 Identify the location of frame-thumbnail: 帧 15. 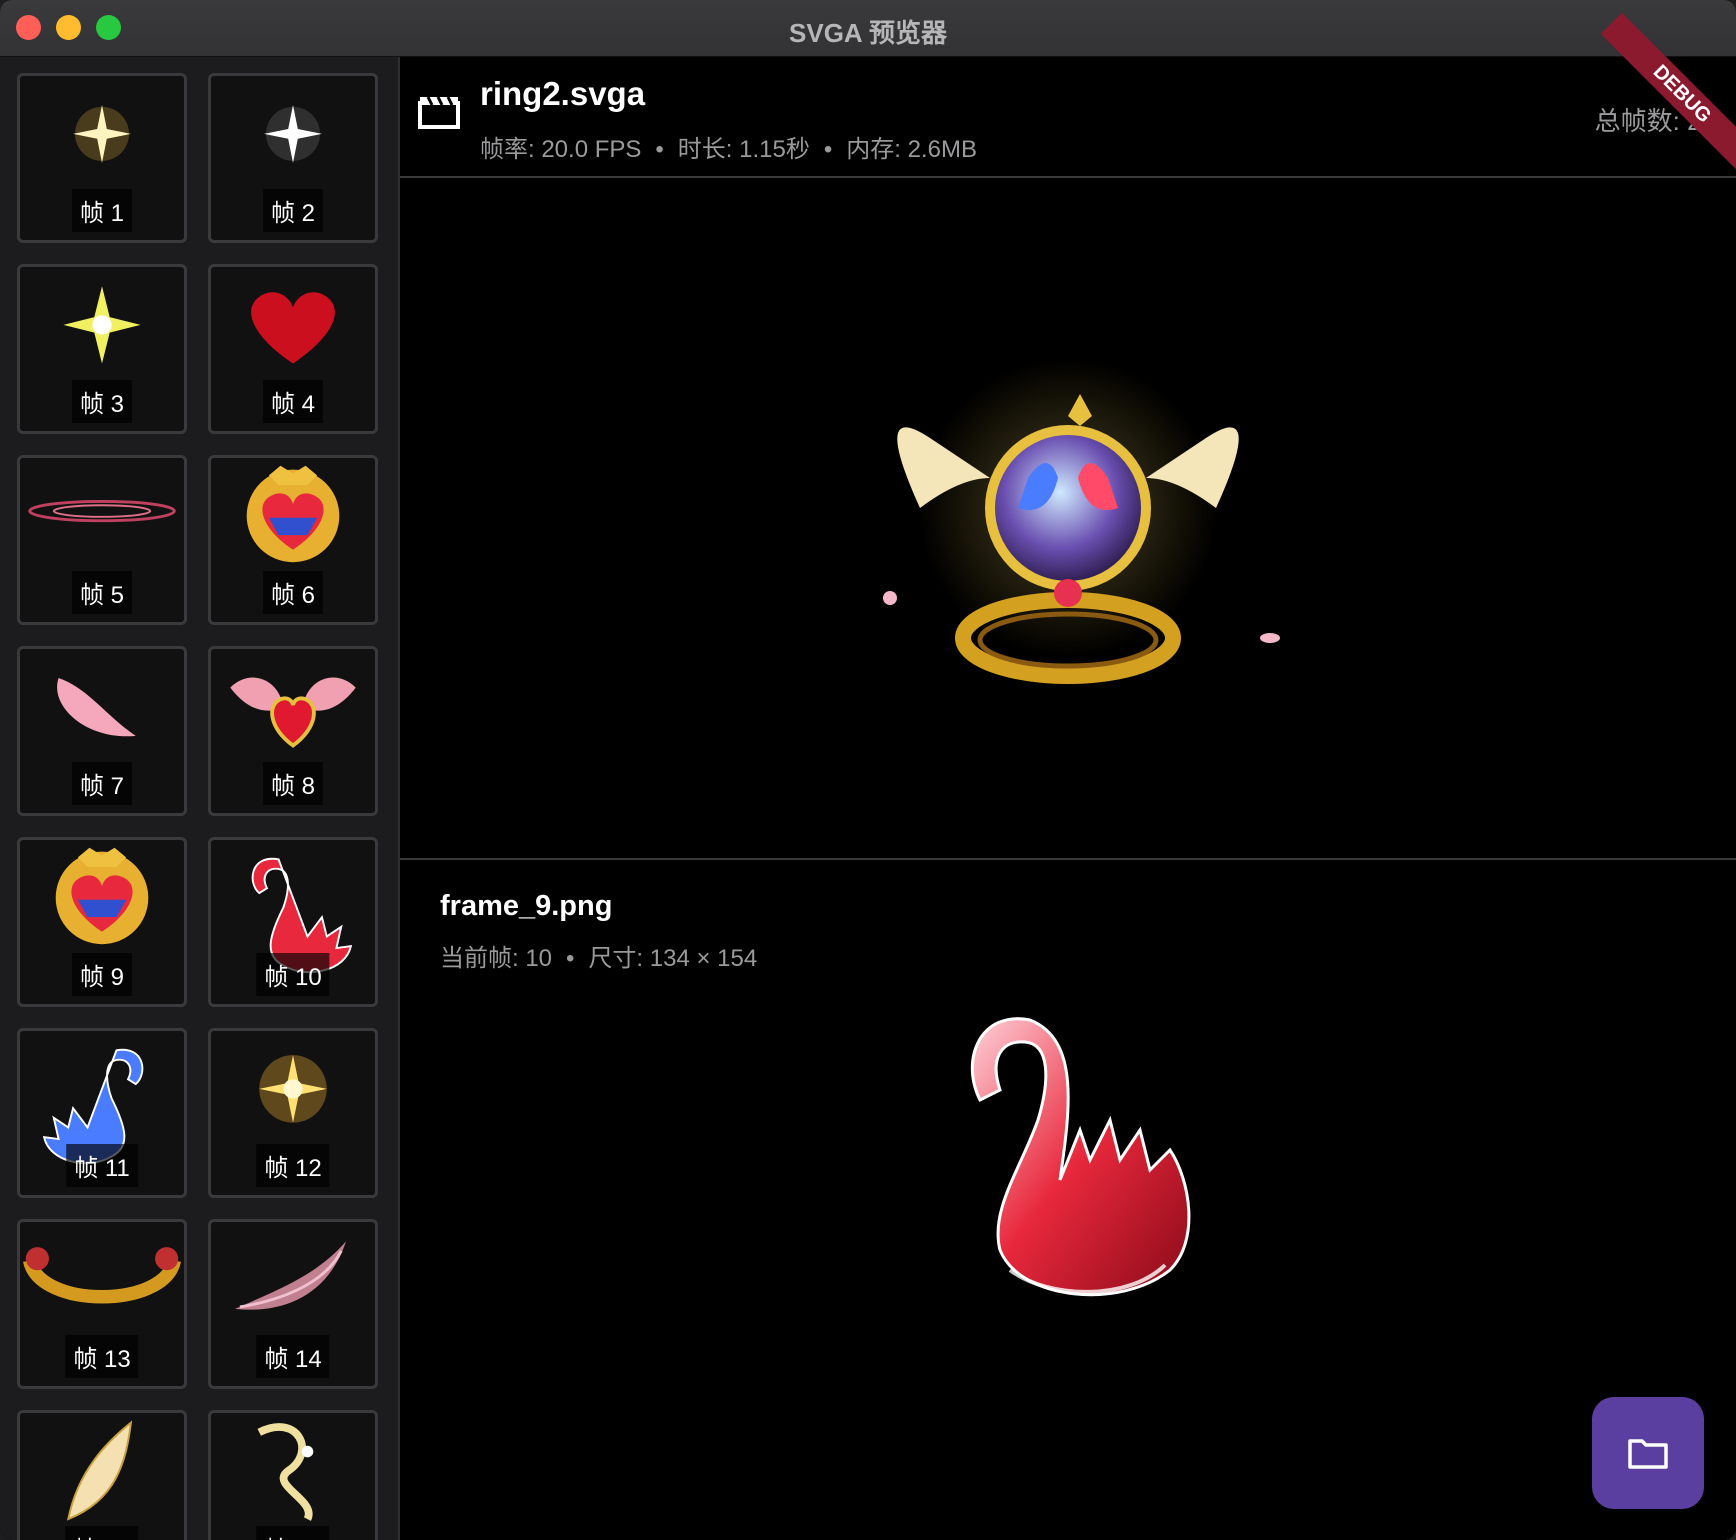
(102, 1475).